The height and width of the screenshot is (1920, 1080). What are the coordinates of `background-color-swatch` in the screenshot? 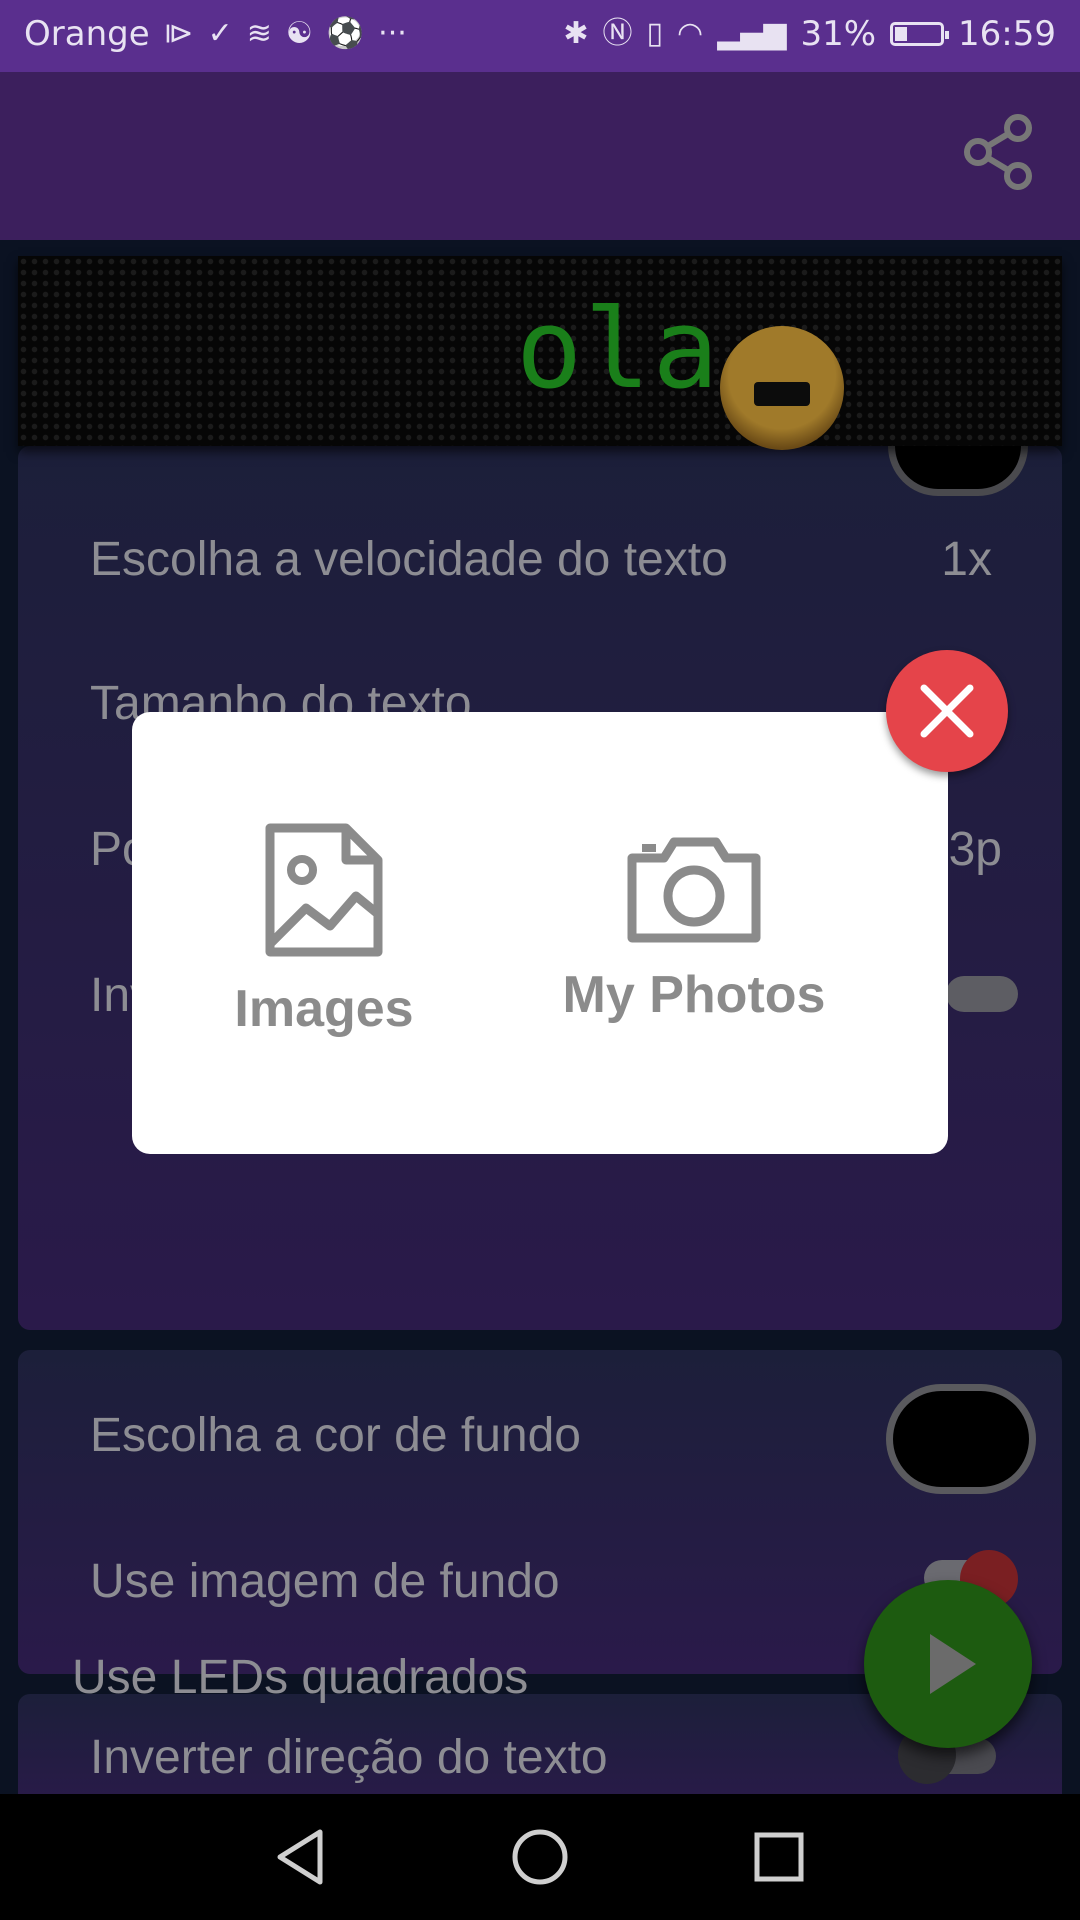 It's located at (961, 1439).